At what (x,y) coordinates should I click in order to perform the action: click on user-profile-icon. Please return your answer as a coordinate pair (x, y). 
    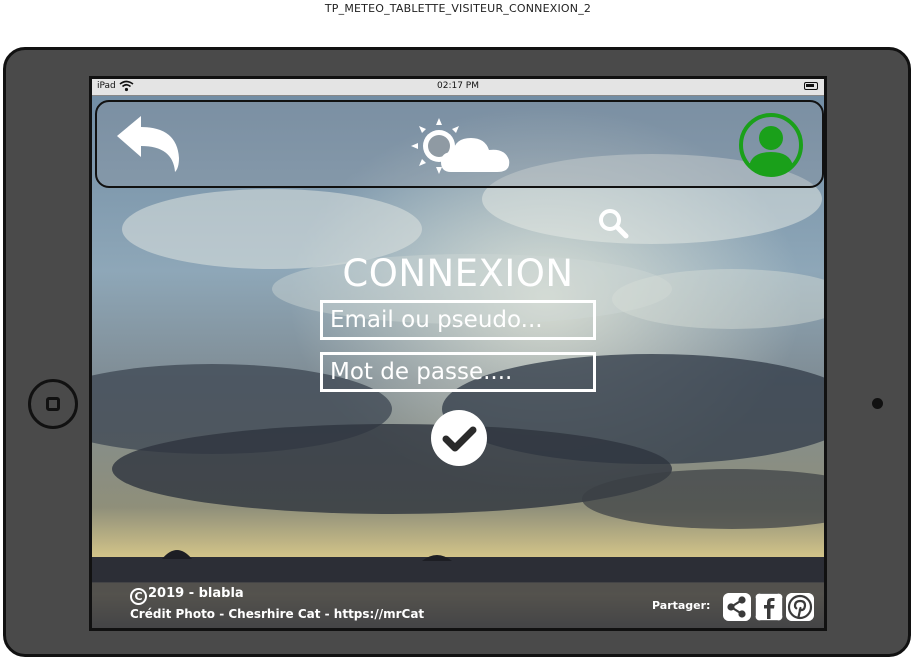
    Looking at the image, I should click on (771, 145).